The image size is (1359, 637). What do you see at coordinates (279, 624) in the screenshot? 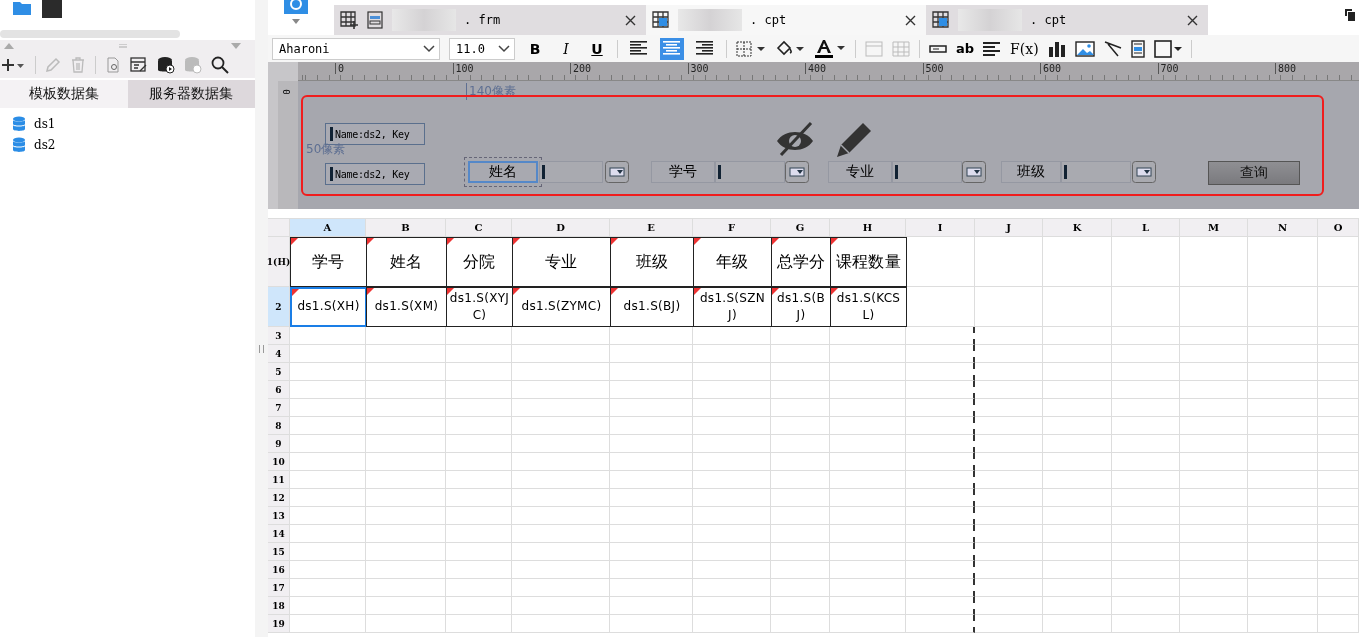
I see `row-header: 19` at bounding box center [279, 624].